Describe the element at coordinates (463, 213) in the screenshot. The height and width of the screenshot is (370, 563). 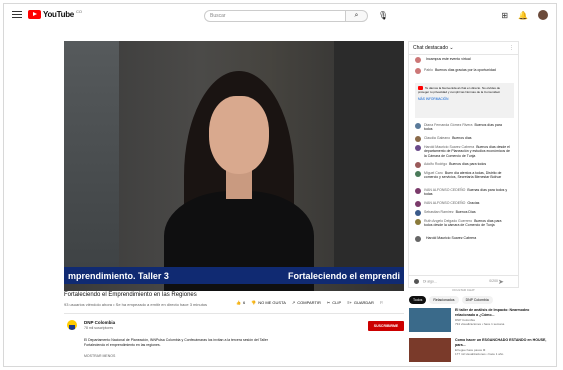
I see `chat-message: Sebastian Ramirez Buenos Días` at that location.